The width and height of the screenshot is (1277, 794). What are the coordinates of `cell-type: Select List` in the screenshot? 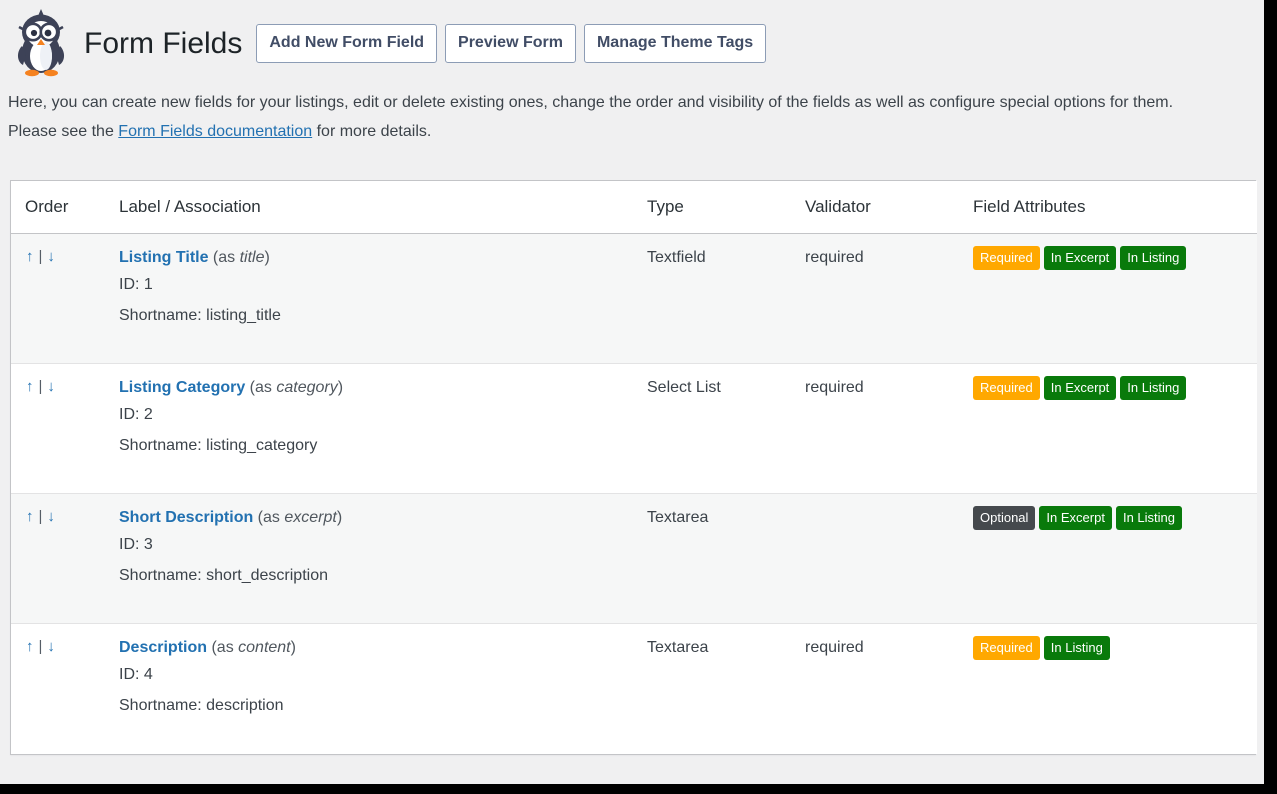 It's located at (726, 428).